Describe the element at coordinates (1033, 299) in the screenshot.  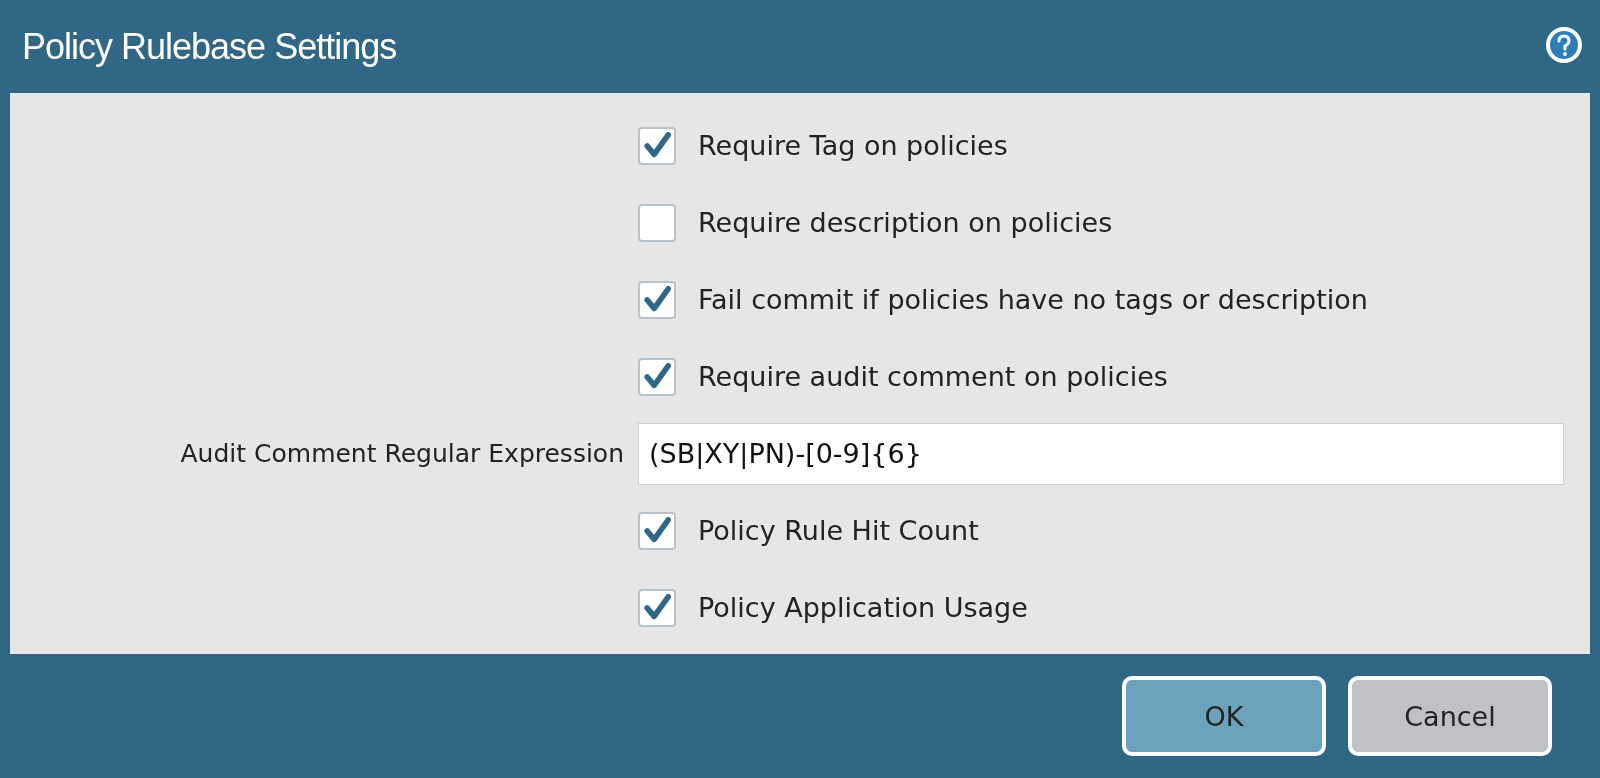
I see `checkbox-label: Fail commit if policies have no tags or description` at that location.